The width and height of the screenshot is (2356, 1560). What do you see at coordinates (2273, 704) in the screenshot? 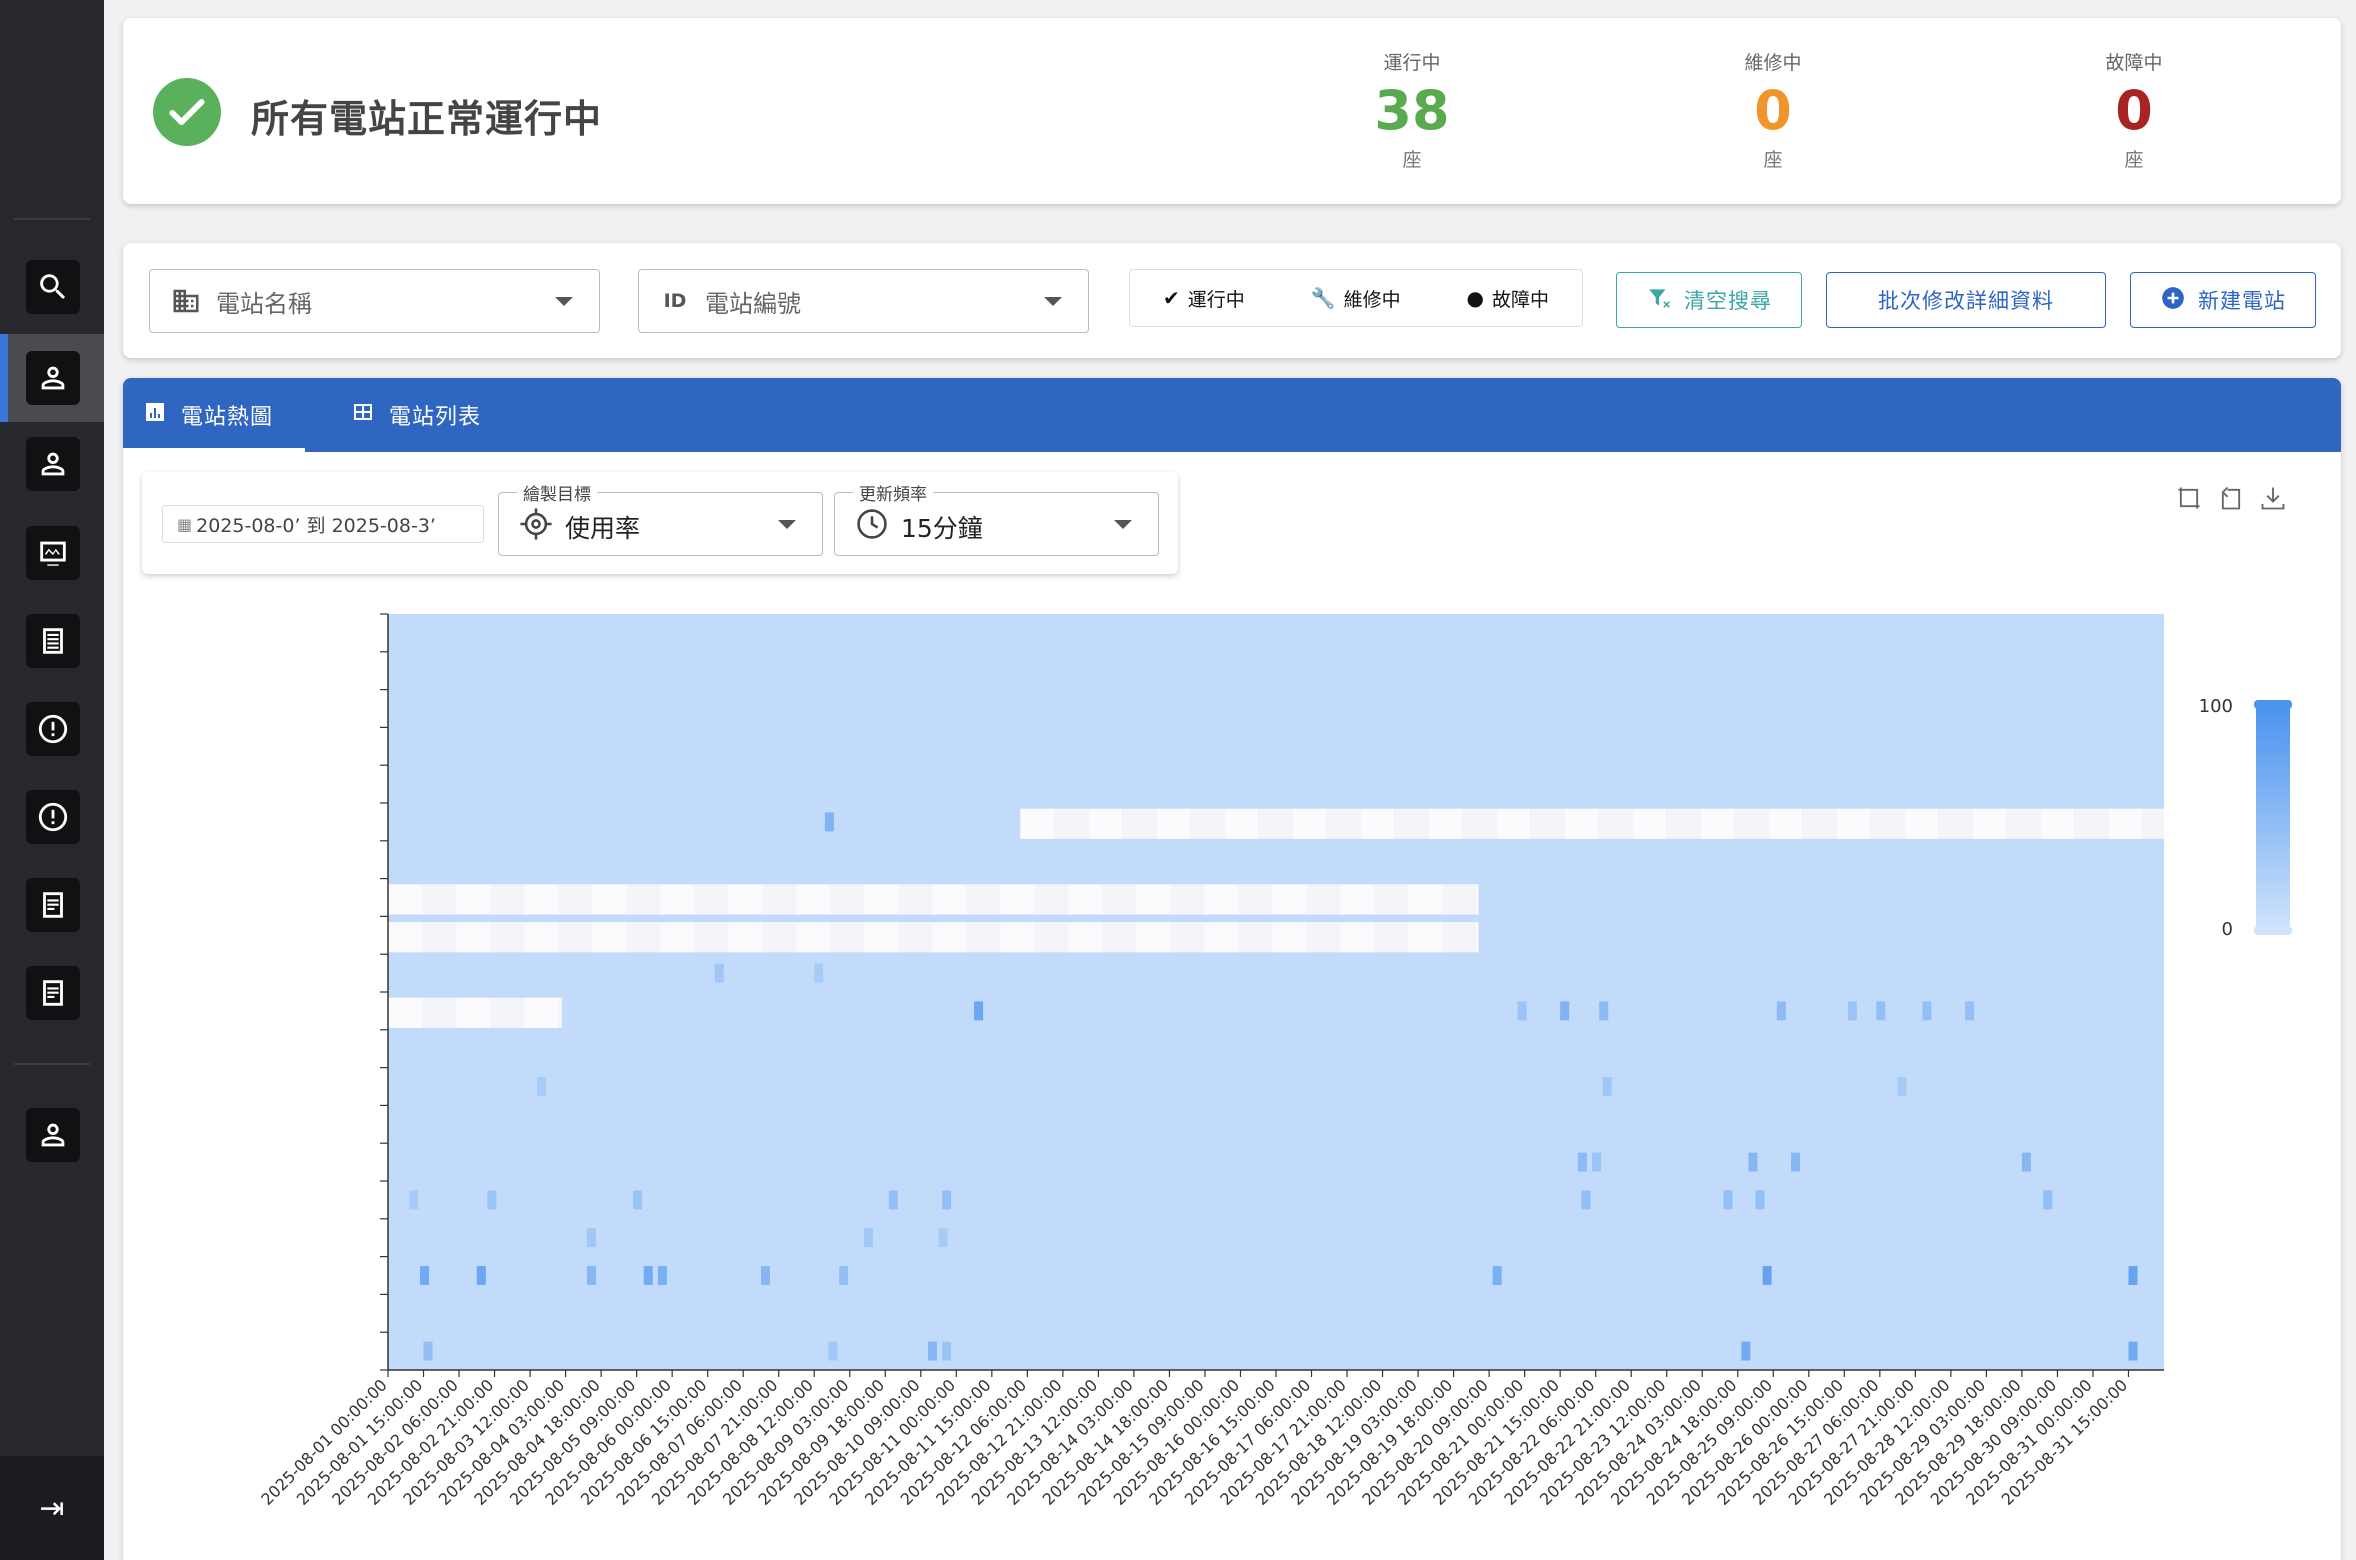
I see `legend-max-handle` at bounding box center [2273, 704].